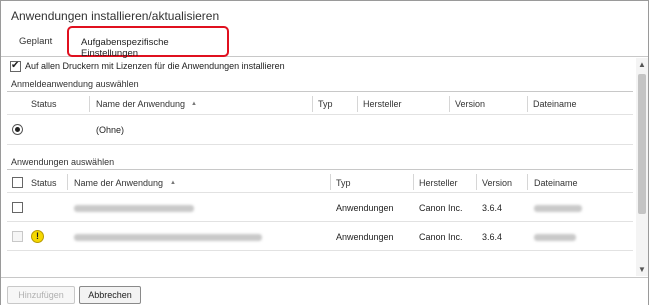 This screenshot has width=649, height=305. I want to click on warning-icon: !, so click(37, 236).